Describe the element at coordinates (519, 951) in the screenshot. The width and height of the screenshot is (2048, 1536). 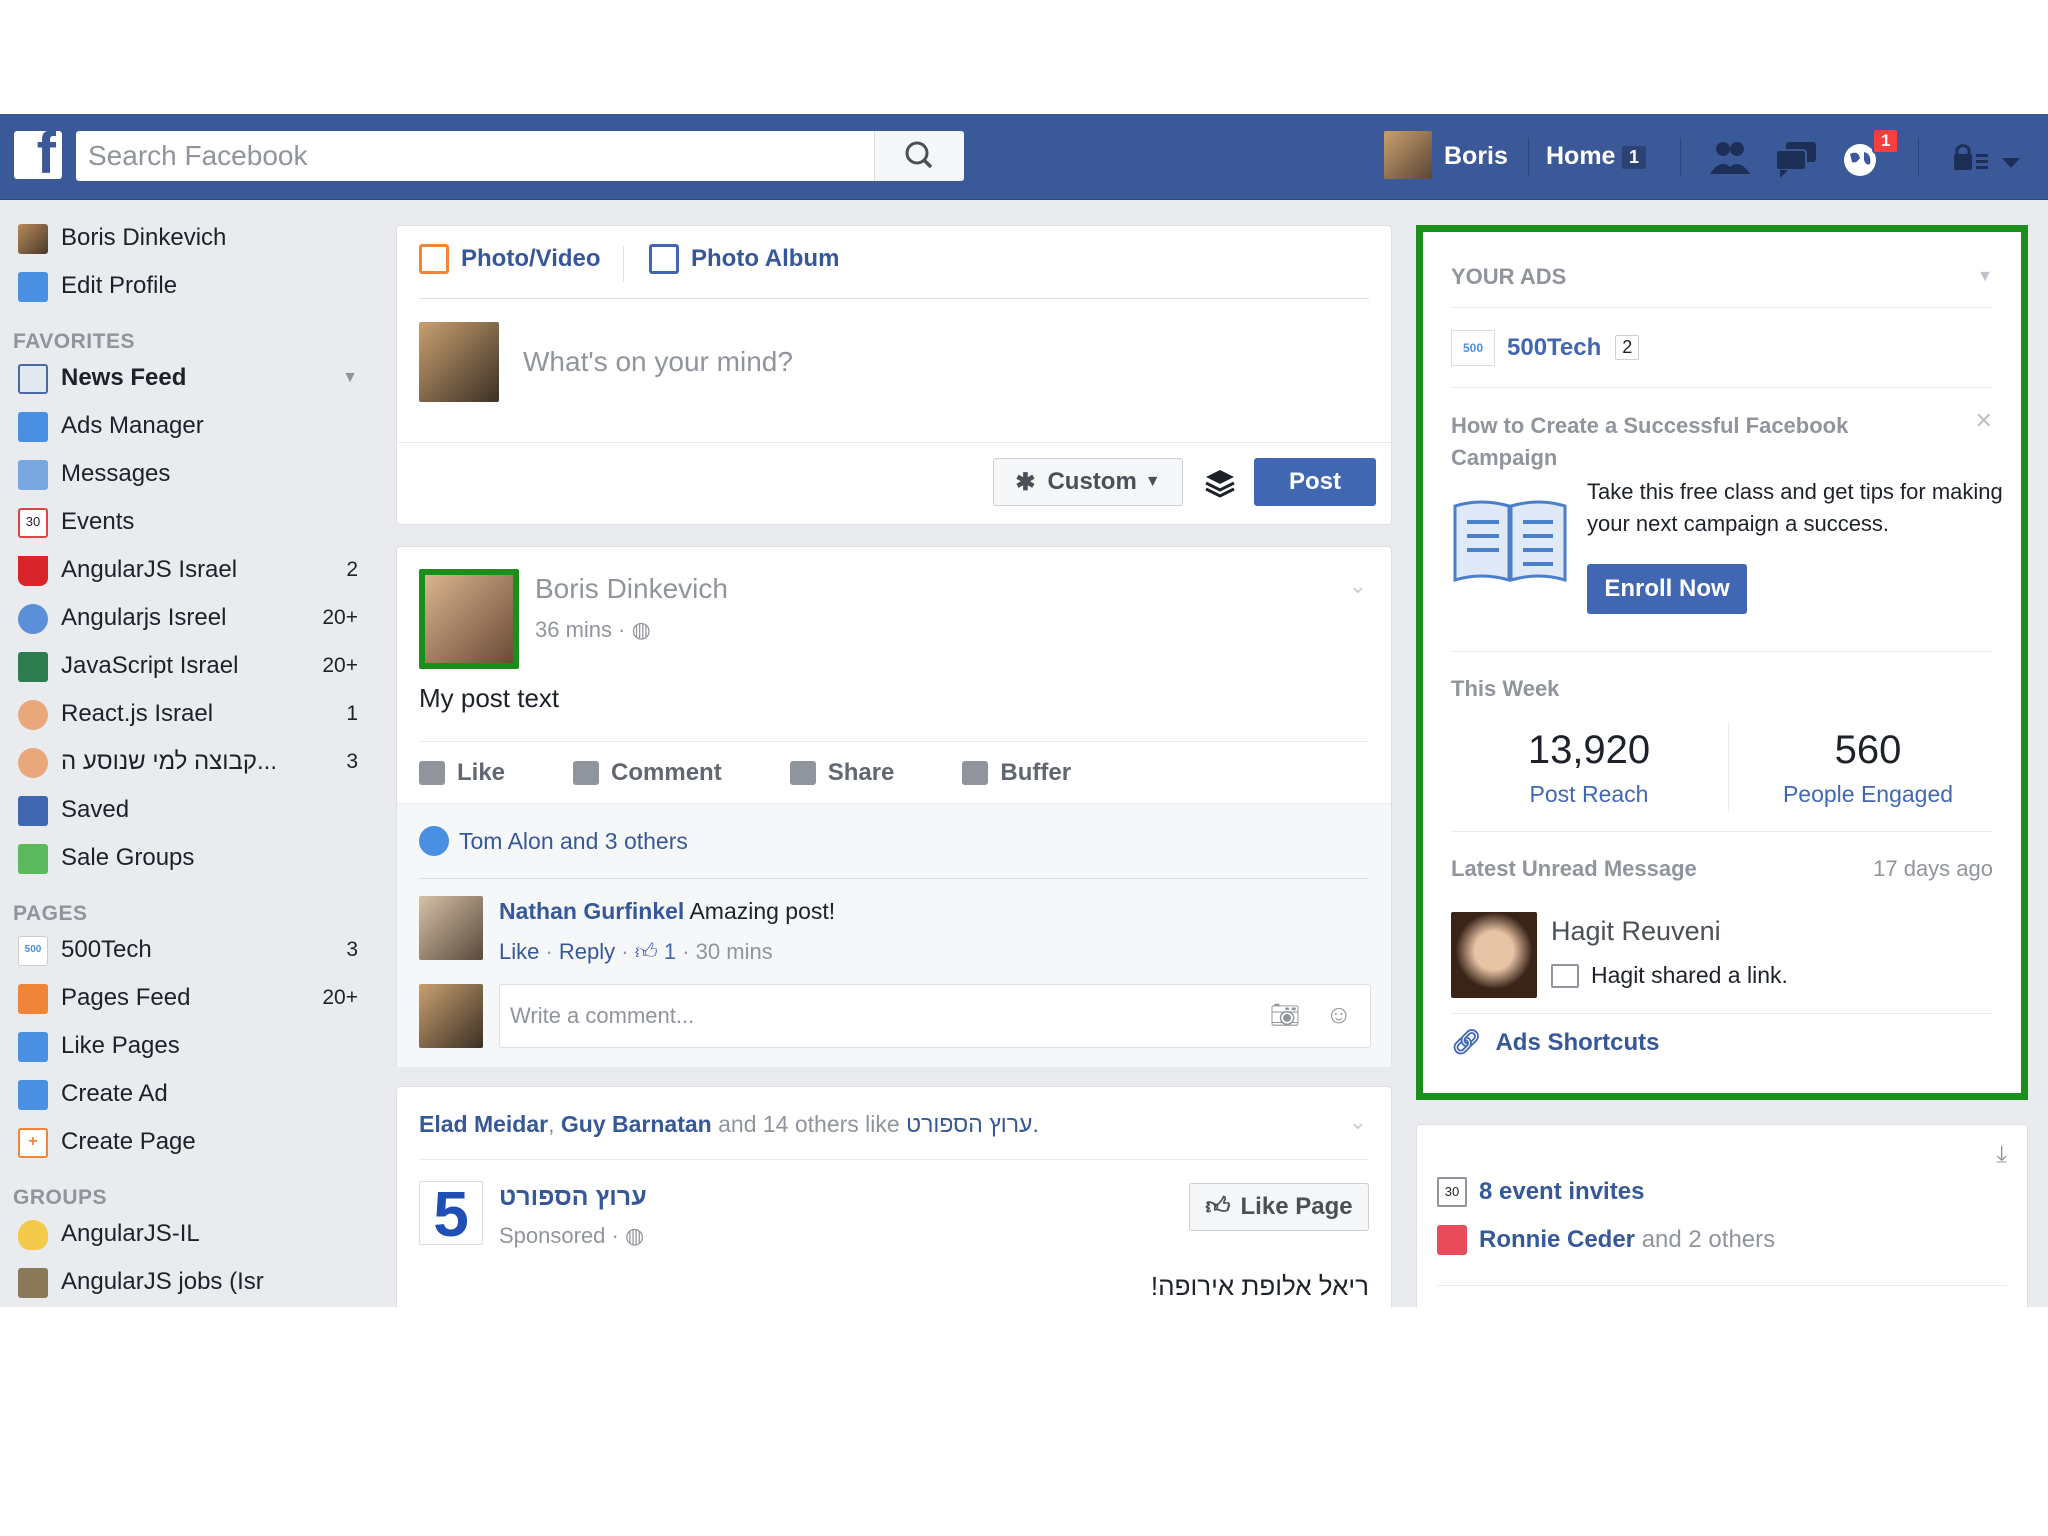
I see `comment-like-link: Like` at that location.